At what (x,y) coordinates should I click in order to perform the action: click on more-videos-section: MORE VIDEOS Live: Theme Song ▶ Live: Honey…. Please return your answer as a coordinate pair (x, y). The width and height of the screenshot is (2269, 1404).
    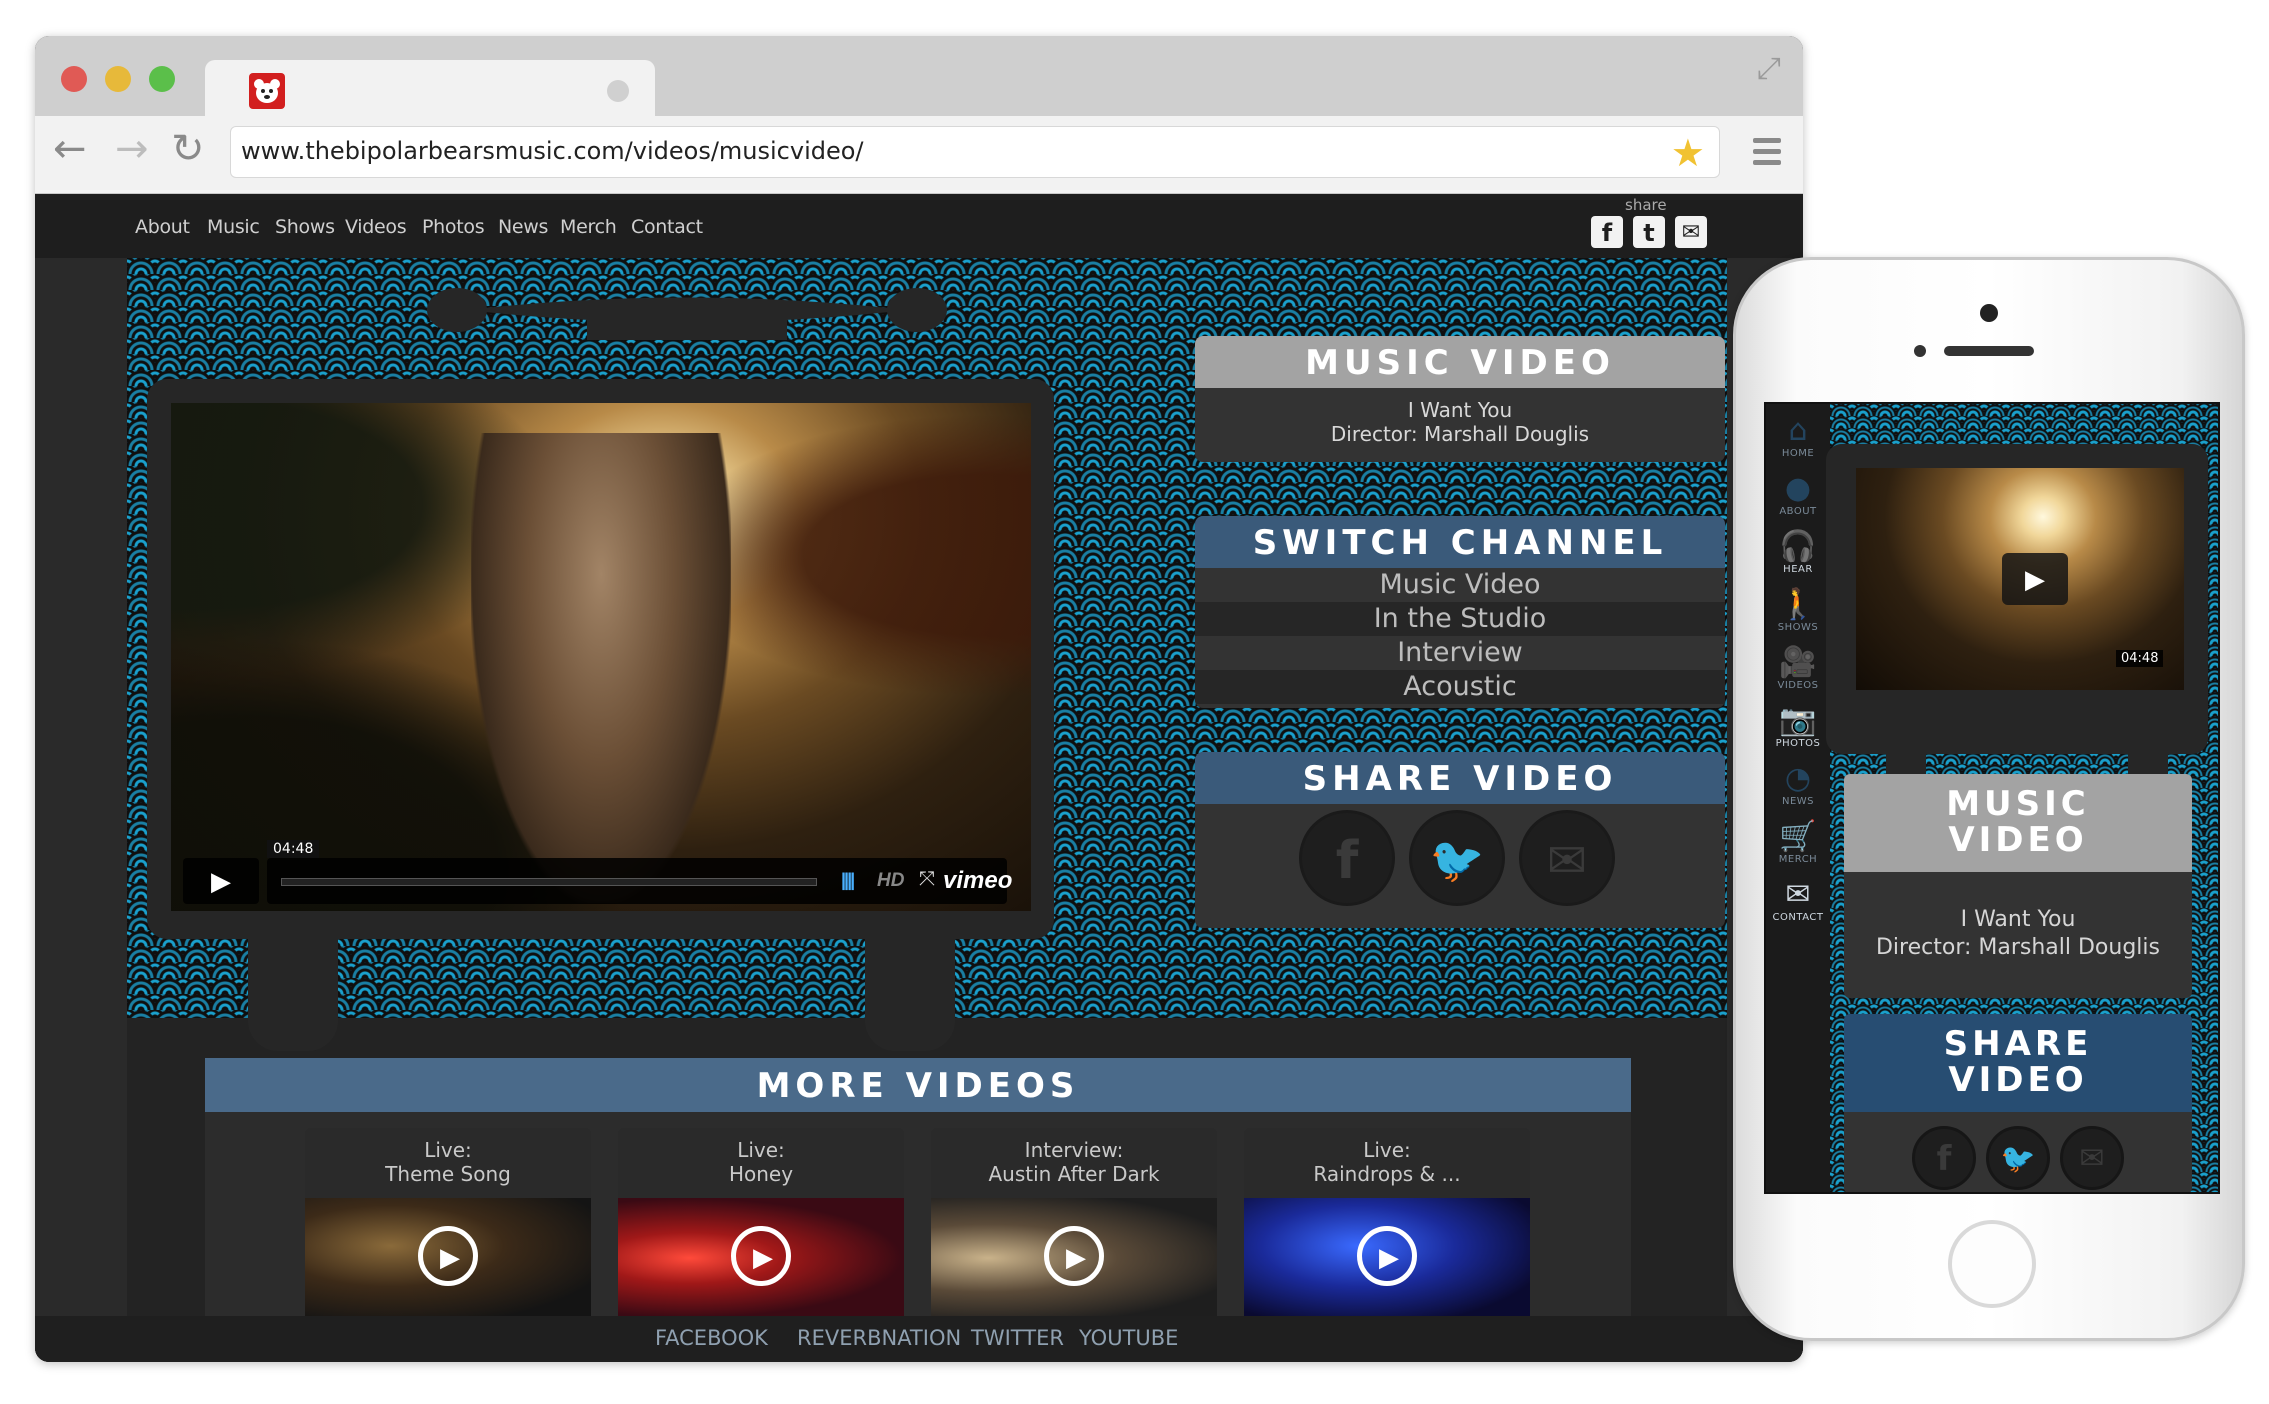
    Looking at the image, I should click on (918, 1188).